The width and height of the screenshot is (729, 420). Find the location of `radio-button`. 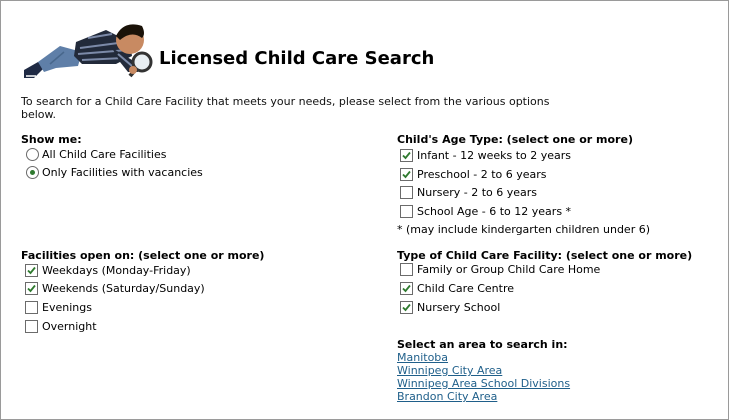

radio-button is located at coordinates (32, 154).